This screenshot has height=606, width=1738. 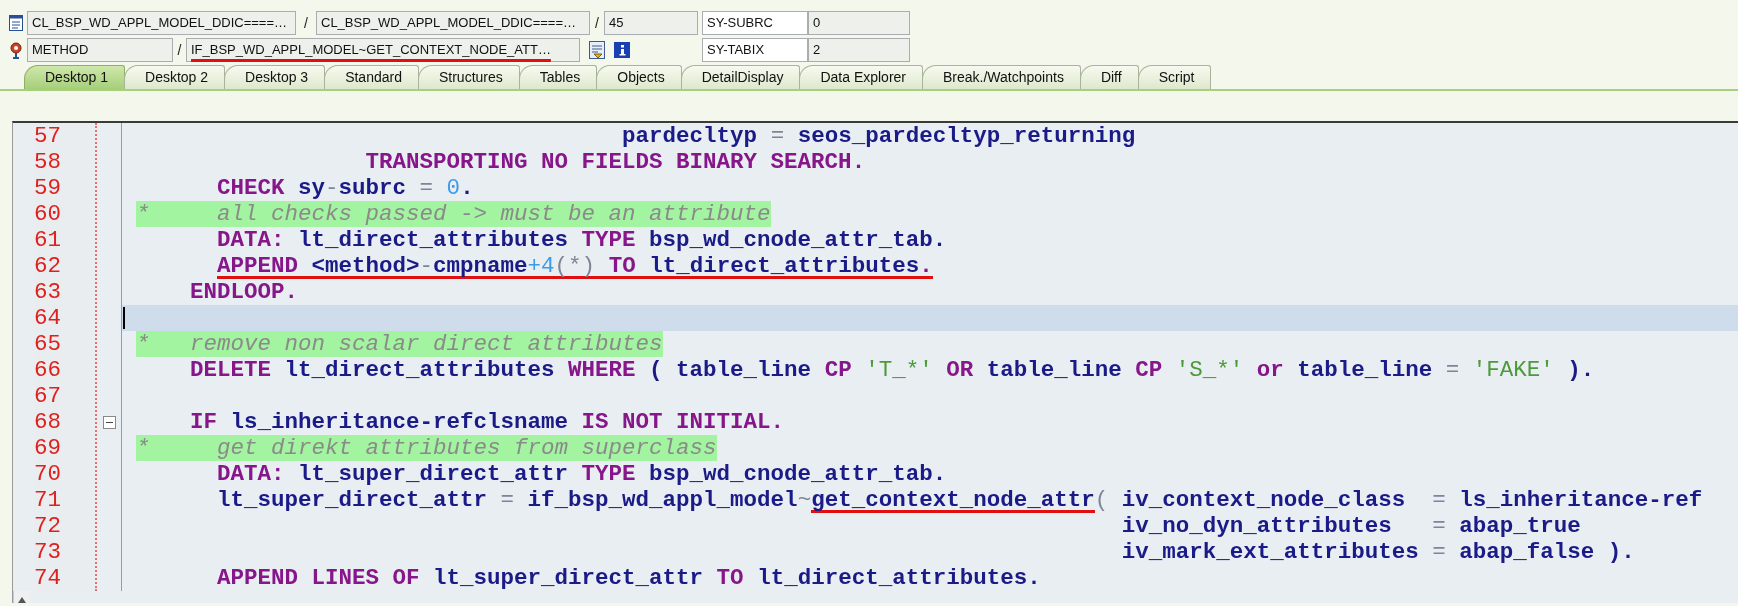 What do you see at coordinates (47, 188) in the screenshot?
I see `line-number: 59` at bounding box center [47, 188].